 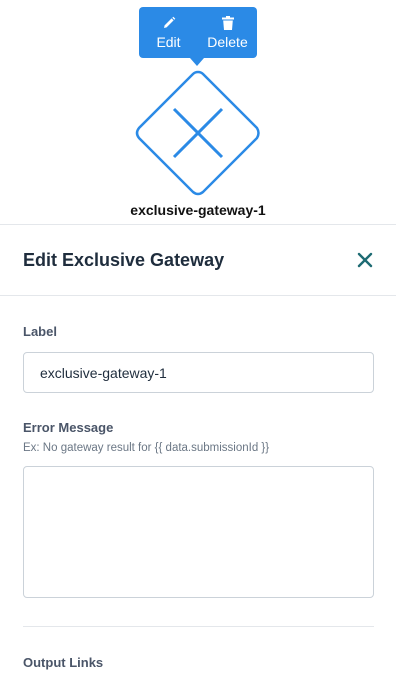 I want to click on label-input, so click(x=198, y=372).